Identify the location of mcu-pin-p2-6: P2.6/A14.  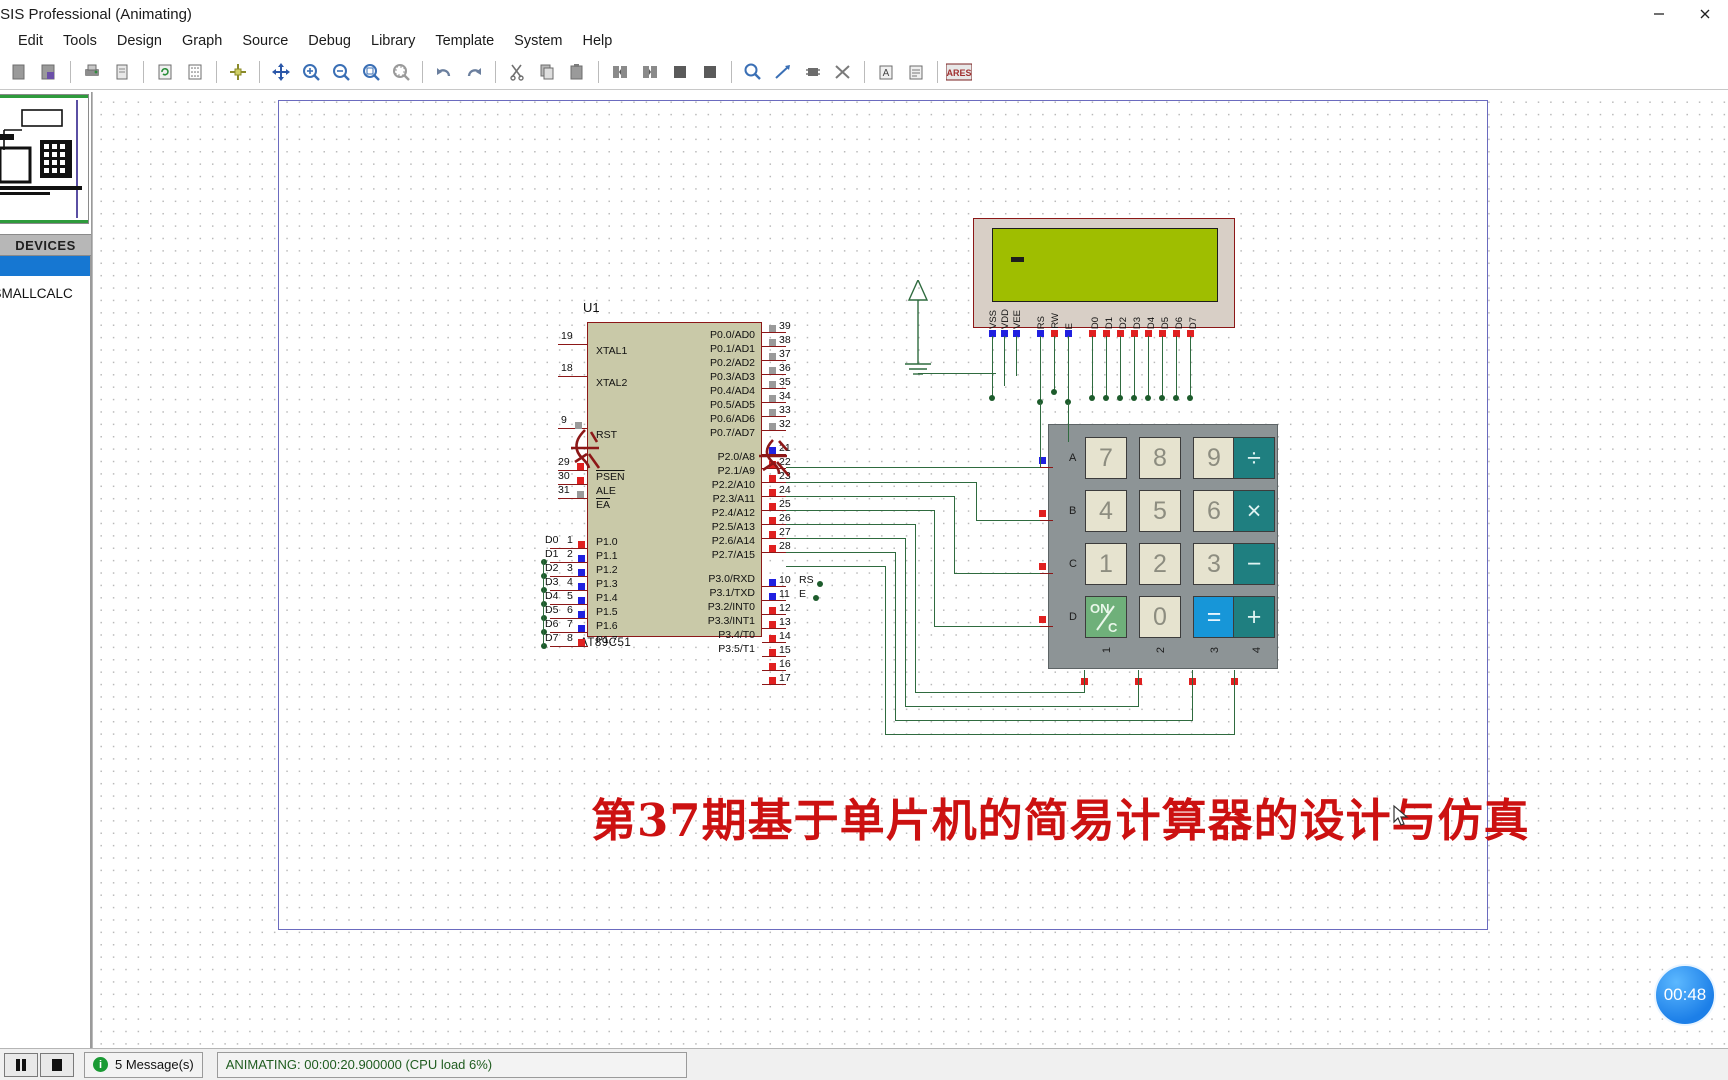
(733, 541).